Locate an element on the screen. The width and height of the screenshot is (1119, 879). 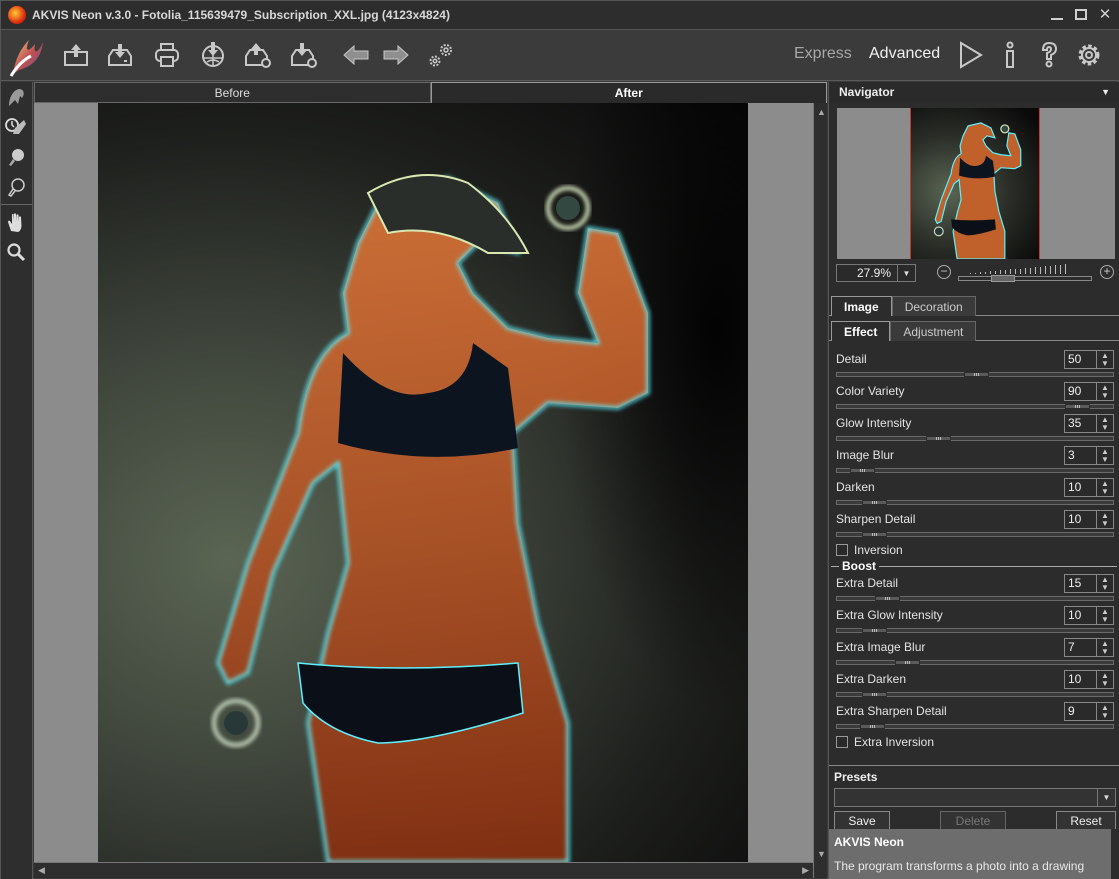
vertical-scrollbar: ▲ ▼ is located at coordinates (820, 482).